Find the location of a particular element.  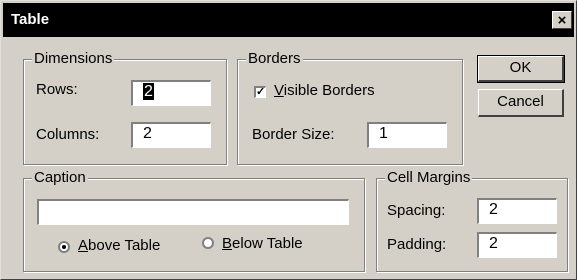

columns-value: 2 is located at coordinates (147, 133).